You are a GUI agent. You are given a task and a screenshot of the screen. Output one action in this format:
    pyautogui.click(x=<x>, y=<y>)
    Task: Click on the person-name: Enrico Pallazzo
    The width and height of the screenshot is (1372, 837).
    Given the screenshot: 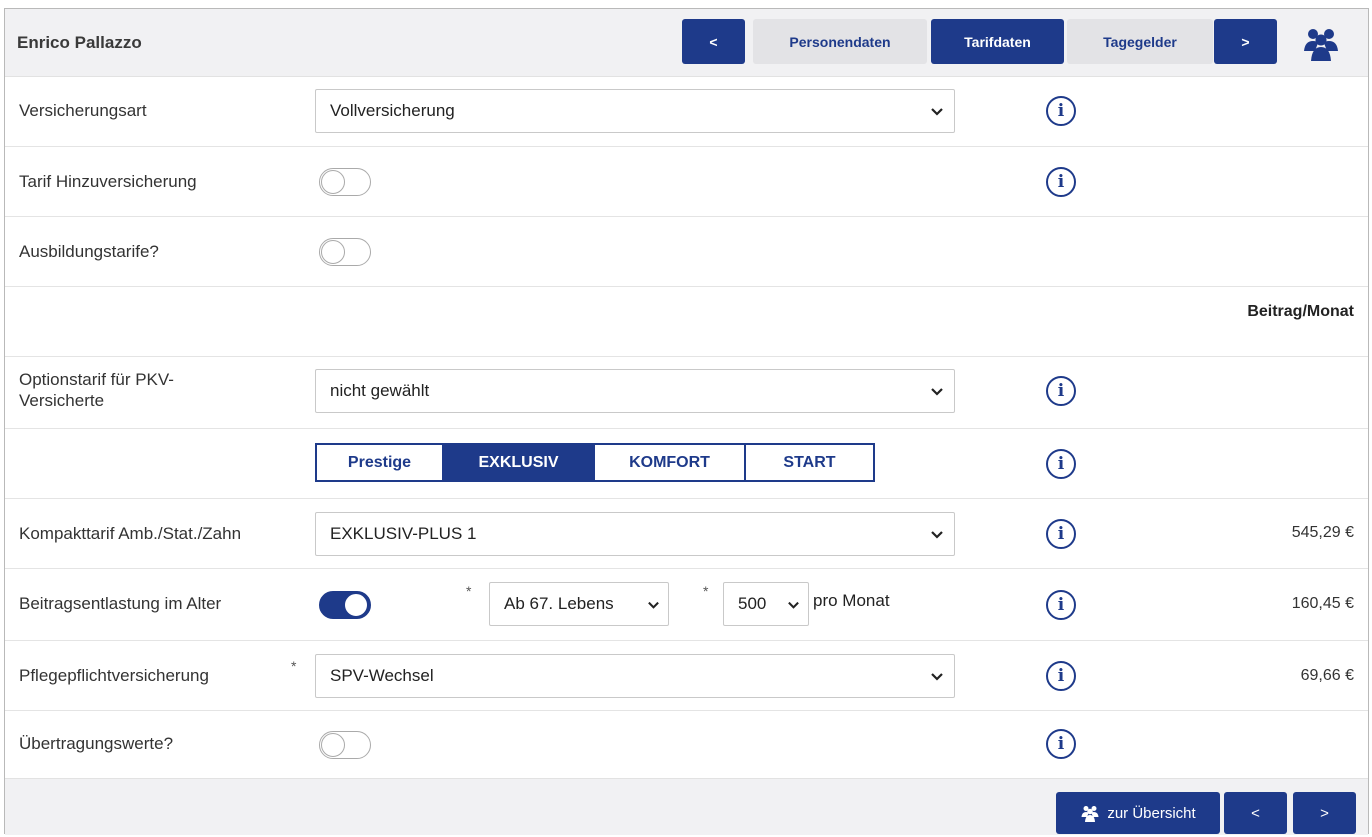 What is the action you would take?
    pyautogui.click(x=79, y=42)
    